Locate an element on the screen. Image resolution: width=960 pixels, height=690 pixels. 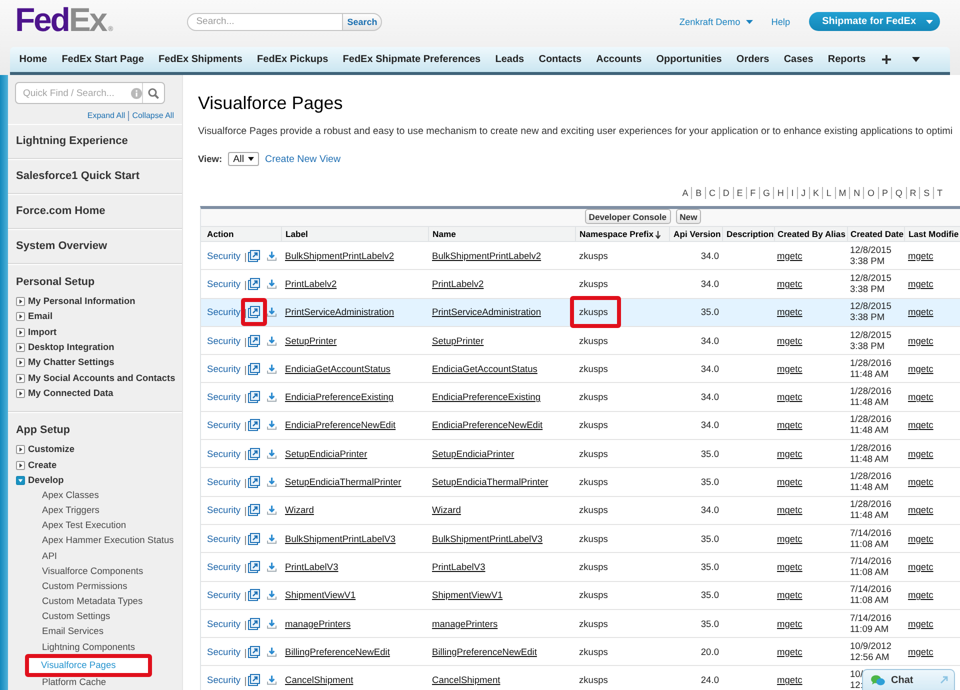
page-label-link: CancelShipment is located at coordinates (319, 680).